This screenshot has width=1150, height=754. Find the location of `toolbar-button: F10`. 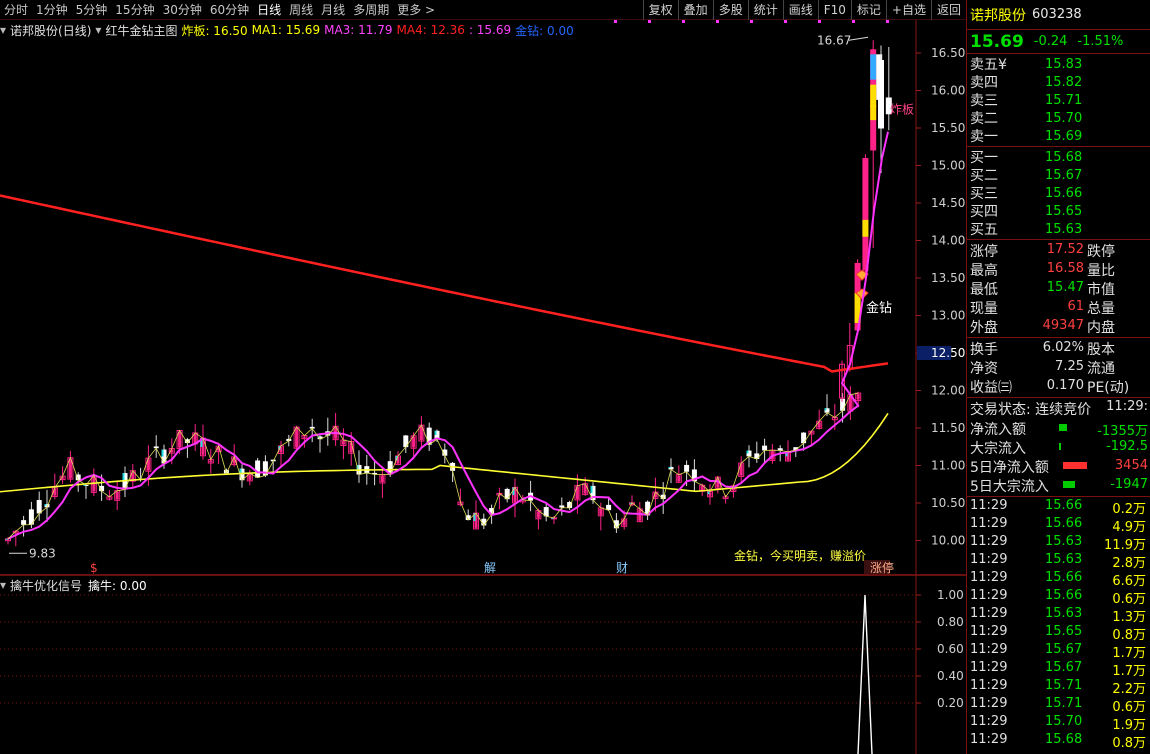

toolbar-button: F10 is located at coordinates (834, 10).